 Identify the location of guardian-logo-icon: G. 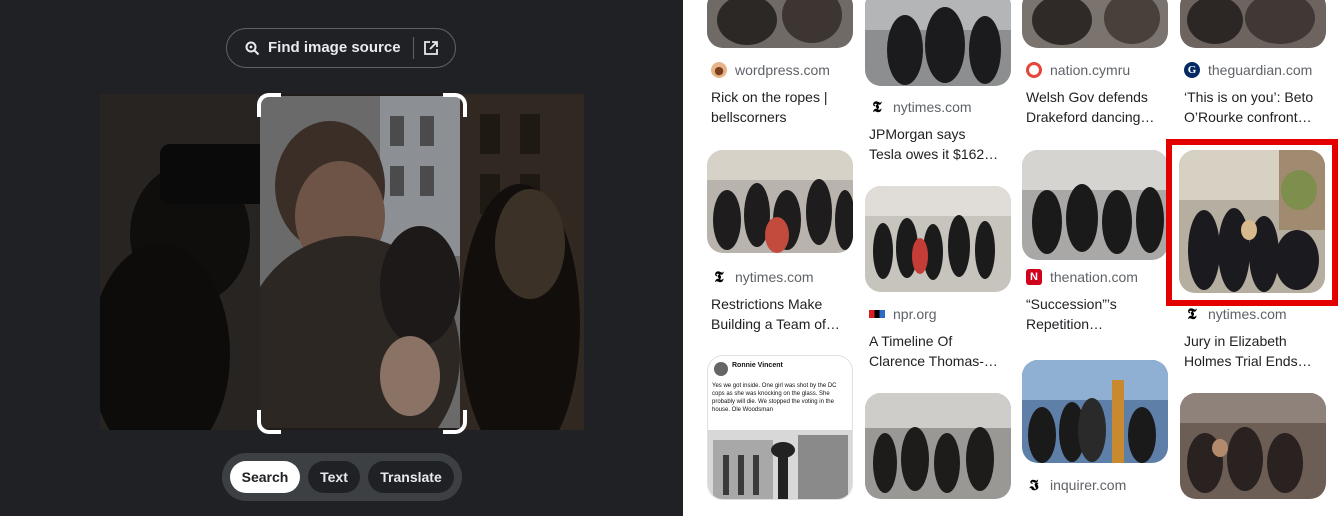
(1192, 70).